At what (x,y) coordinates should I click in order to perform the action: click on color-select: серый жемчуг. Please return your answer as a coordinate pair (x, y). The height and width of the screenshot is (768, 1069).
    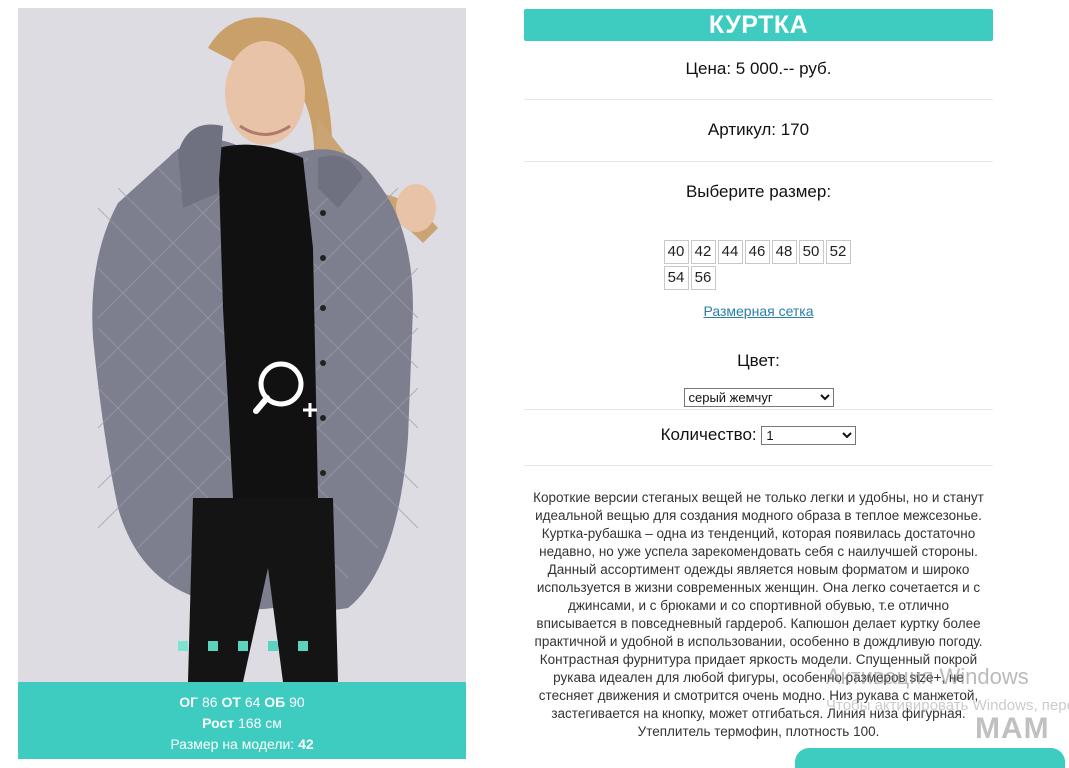
    Looking at the image, I should click on (758, 397).